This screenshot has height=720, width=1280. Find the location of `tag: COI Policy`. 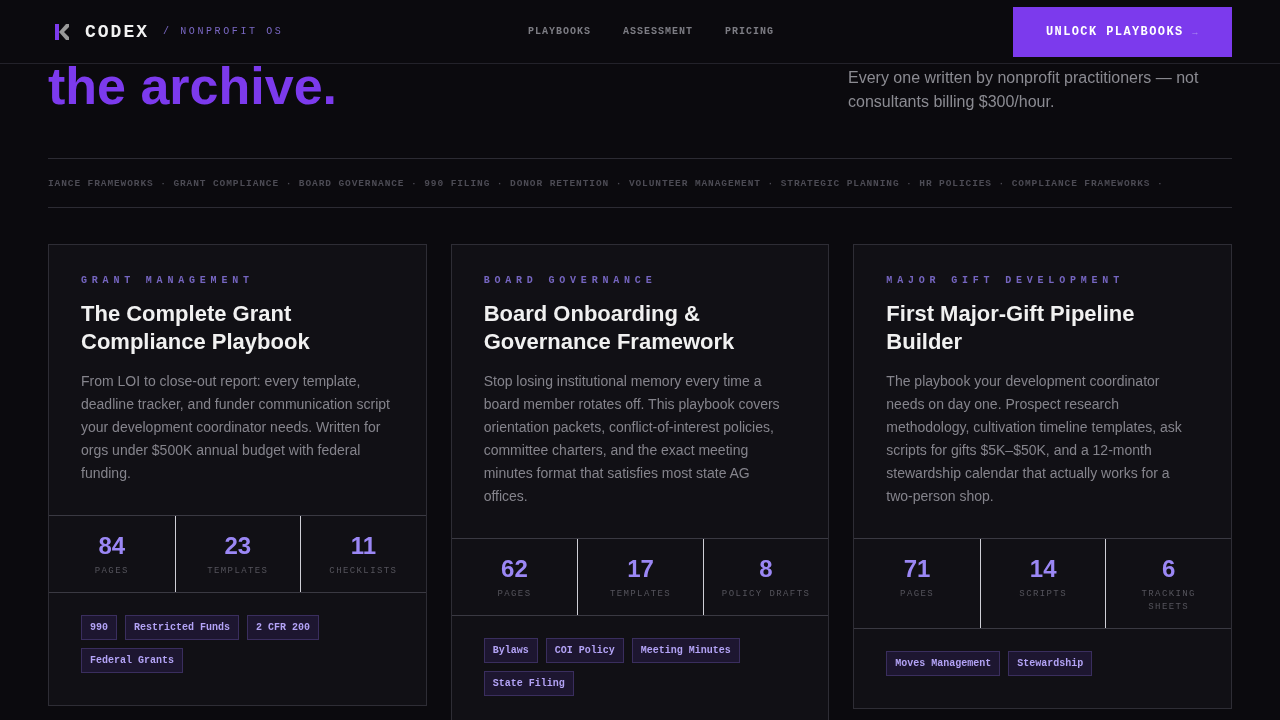

tag: COI Policy is located at coordinates (584, 650).